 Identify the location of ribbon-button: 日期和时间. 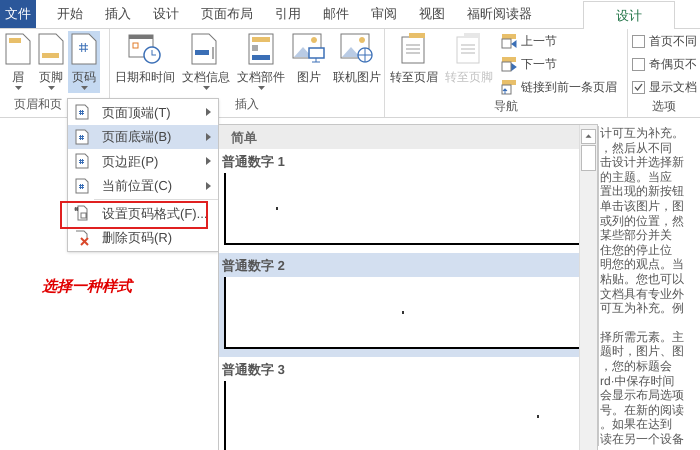
(145, 62).